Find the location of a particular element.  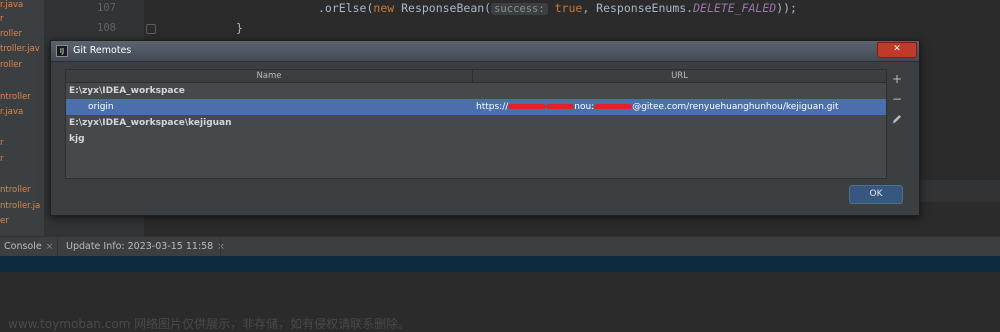

pencil-icon is located at coordinates (896, 119).